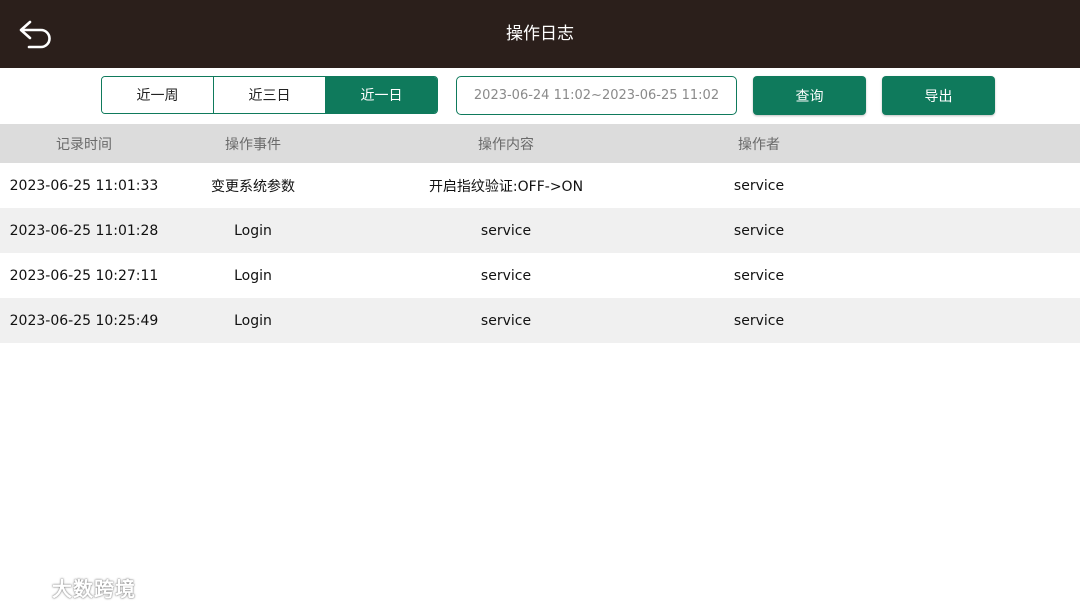 The width and height of the screenshot is (1080, 608). Describe the element at coordinates (381, 95) in the screenshot. I see `period-one-day-tab: 近一日` at that location.